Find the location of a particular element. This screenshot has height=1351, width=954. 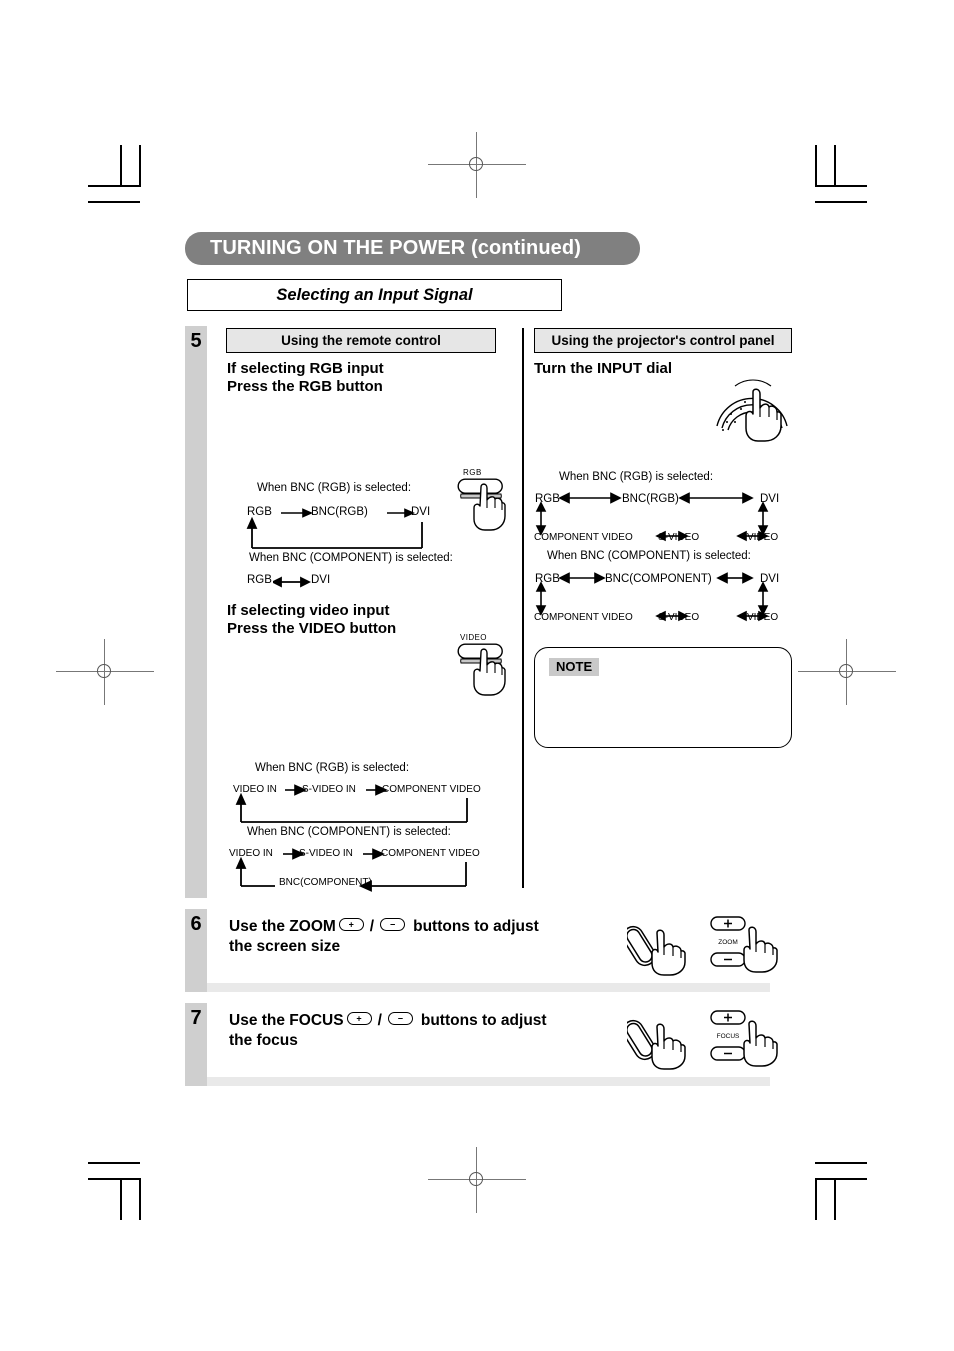

page-title: TURNING ON THE POWER (continued) is located at coordinates (412, 248).